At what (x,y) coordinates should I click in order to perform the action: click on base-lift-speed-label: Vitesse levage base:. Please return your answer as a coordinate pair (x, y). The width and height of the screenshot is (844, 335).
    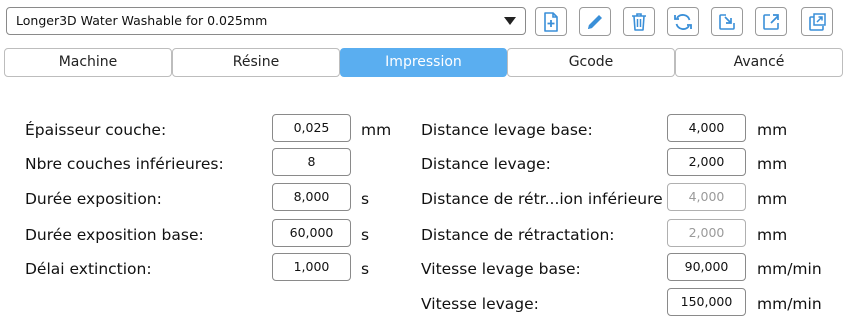
    Looking at the image, I should click on (501, 269).